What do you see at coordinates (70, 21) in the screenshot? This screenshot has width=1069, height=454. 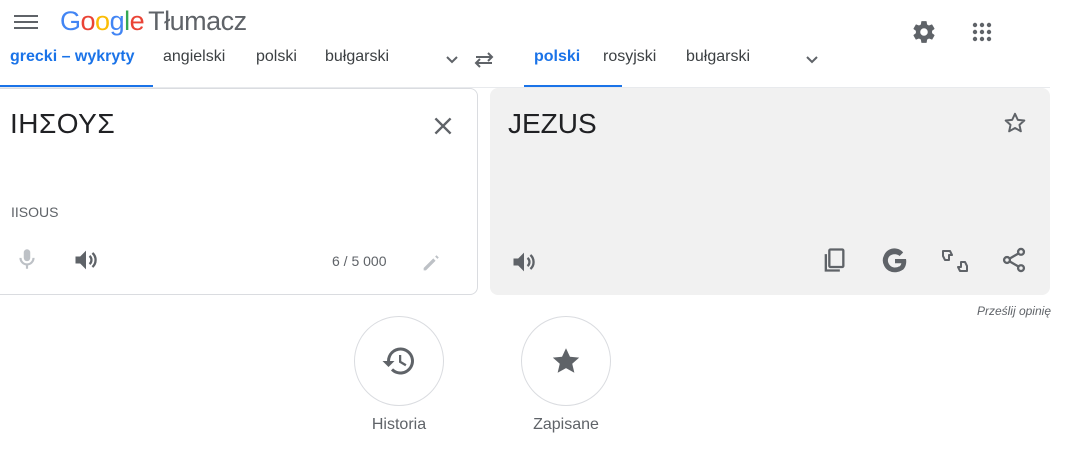 I see `logo-letter: G` at bounding box center [70, 21].